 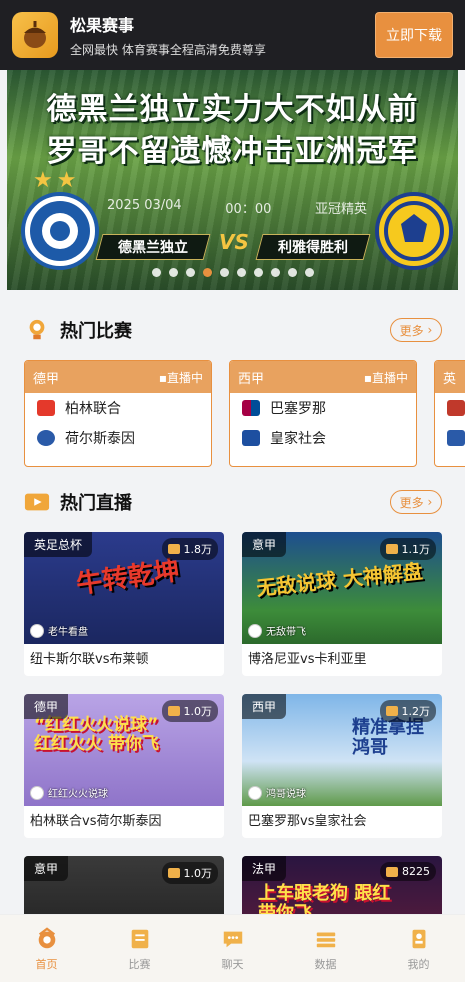 I want to click on match-card-header: 德甲 ▪直播中, so click(x=118, y=377).